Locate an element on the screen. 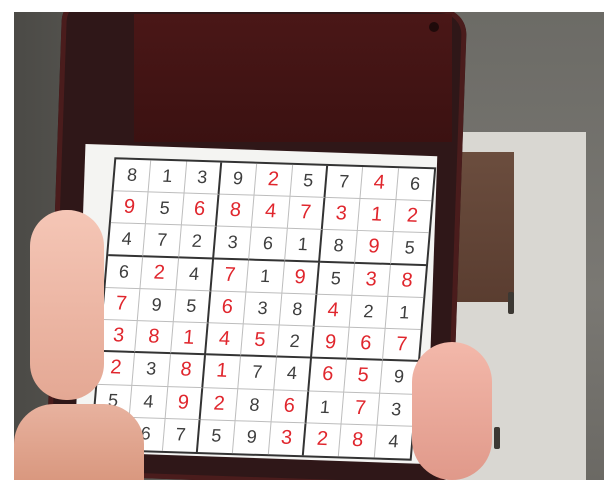 The image size is (615, 491). phone-screen-top-area is located at coordinates (293, 78).